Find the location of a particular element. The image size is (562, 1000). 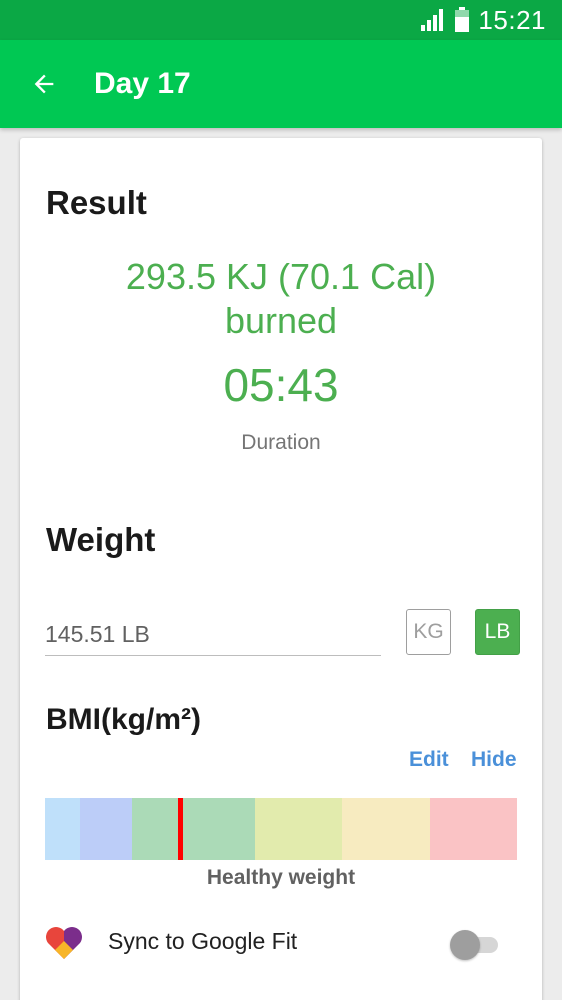

bmi-hide-button: Hide is located at coordinates (494, 760).